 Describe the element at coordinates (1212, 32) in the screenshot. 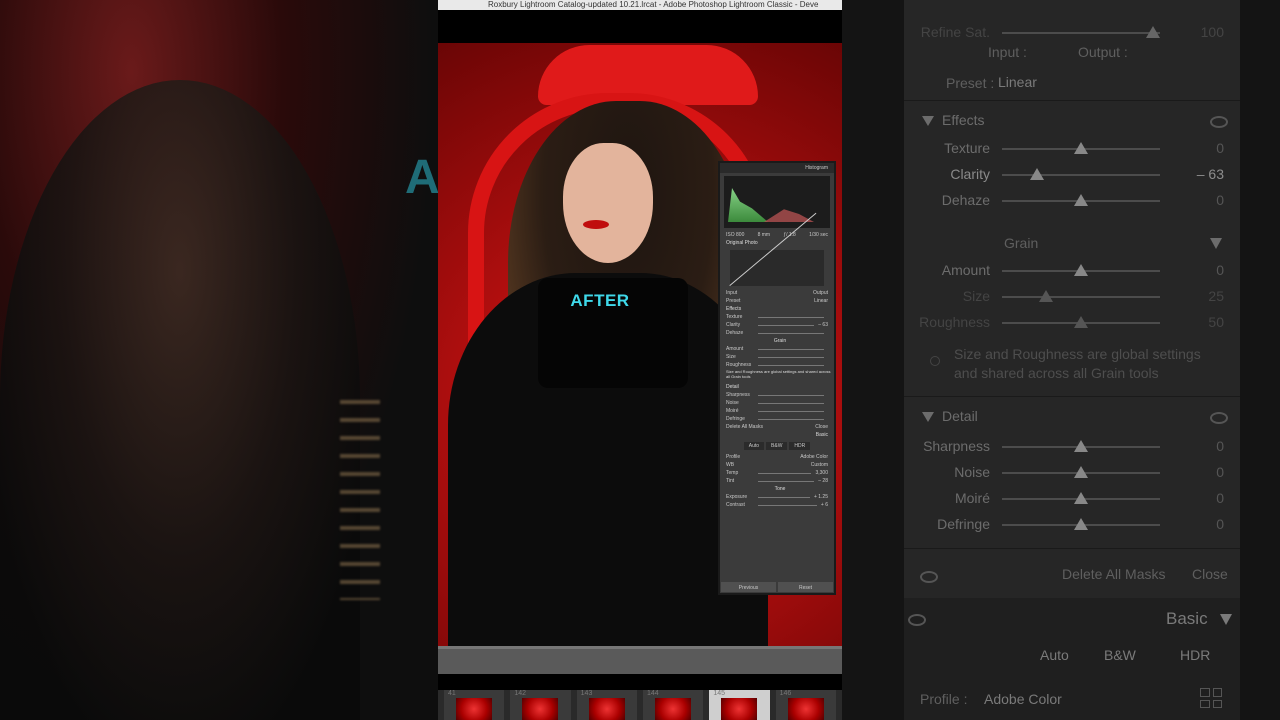

I see `refine-sat-value: 100` at that location.